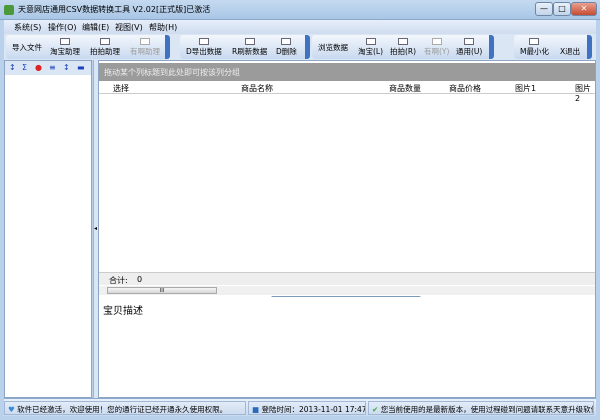 Image resolution: width=600 pixels, height=420 pixels. I want to click on clock-icon: ■, so click(256, 409).